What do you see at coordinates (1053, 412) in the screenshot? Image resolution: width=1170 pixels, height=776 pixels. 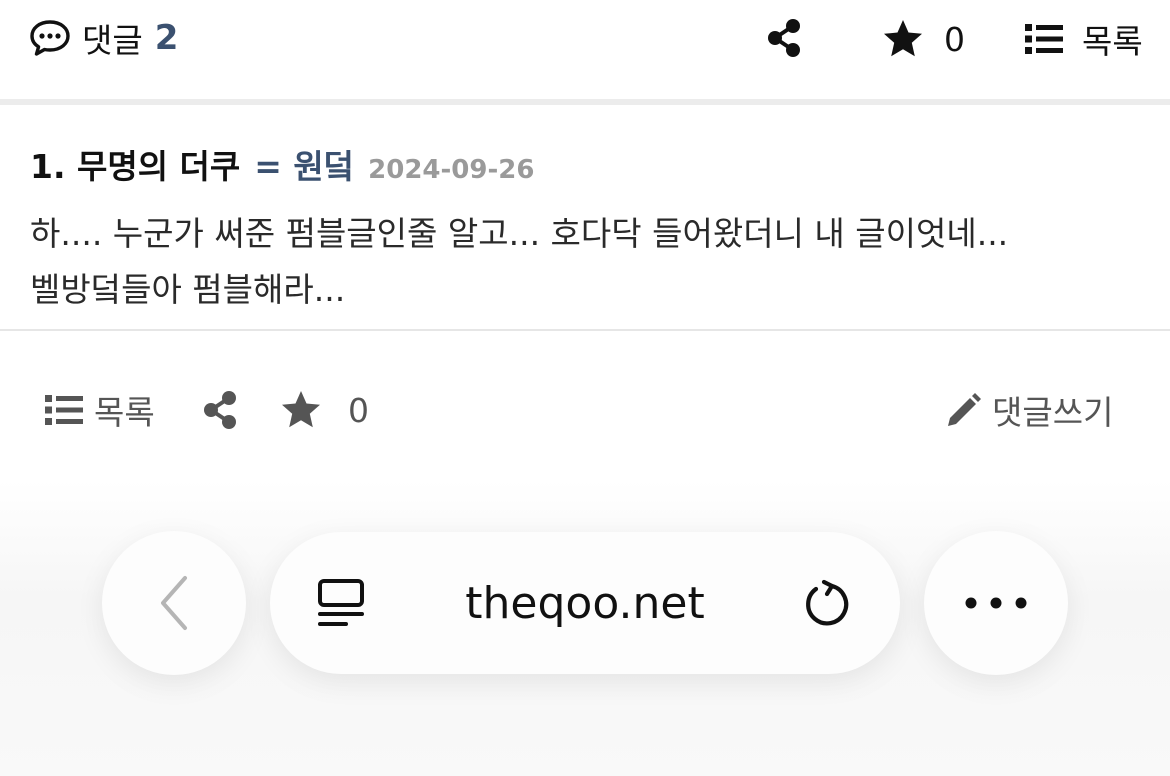 I see `write-comment-label: 댓글쓰기` at bounding box center [1053, 412].